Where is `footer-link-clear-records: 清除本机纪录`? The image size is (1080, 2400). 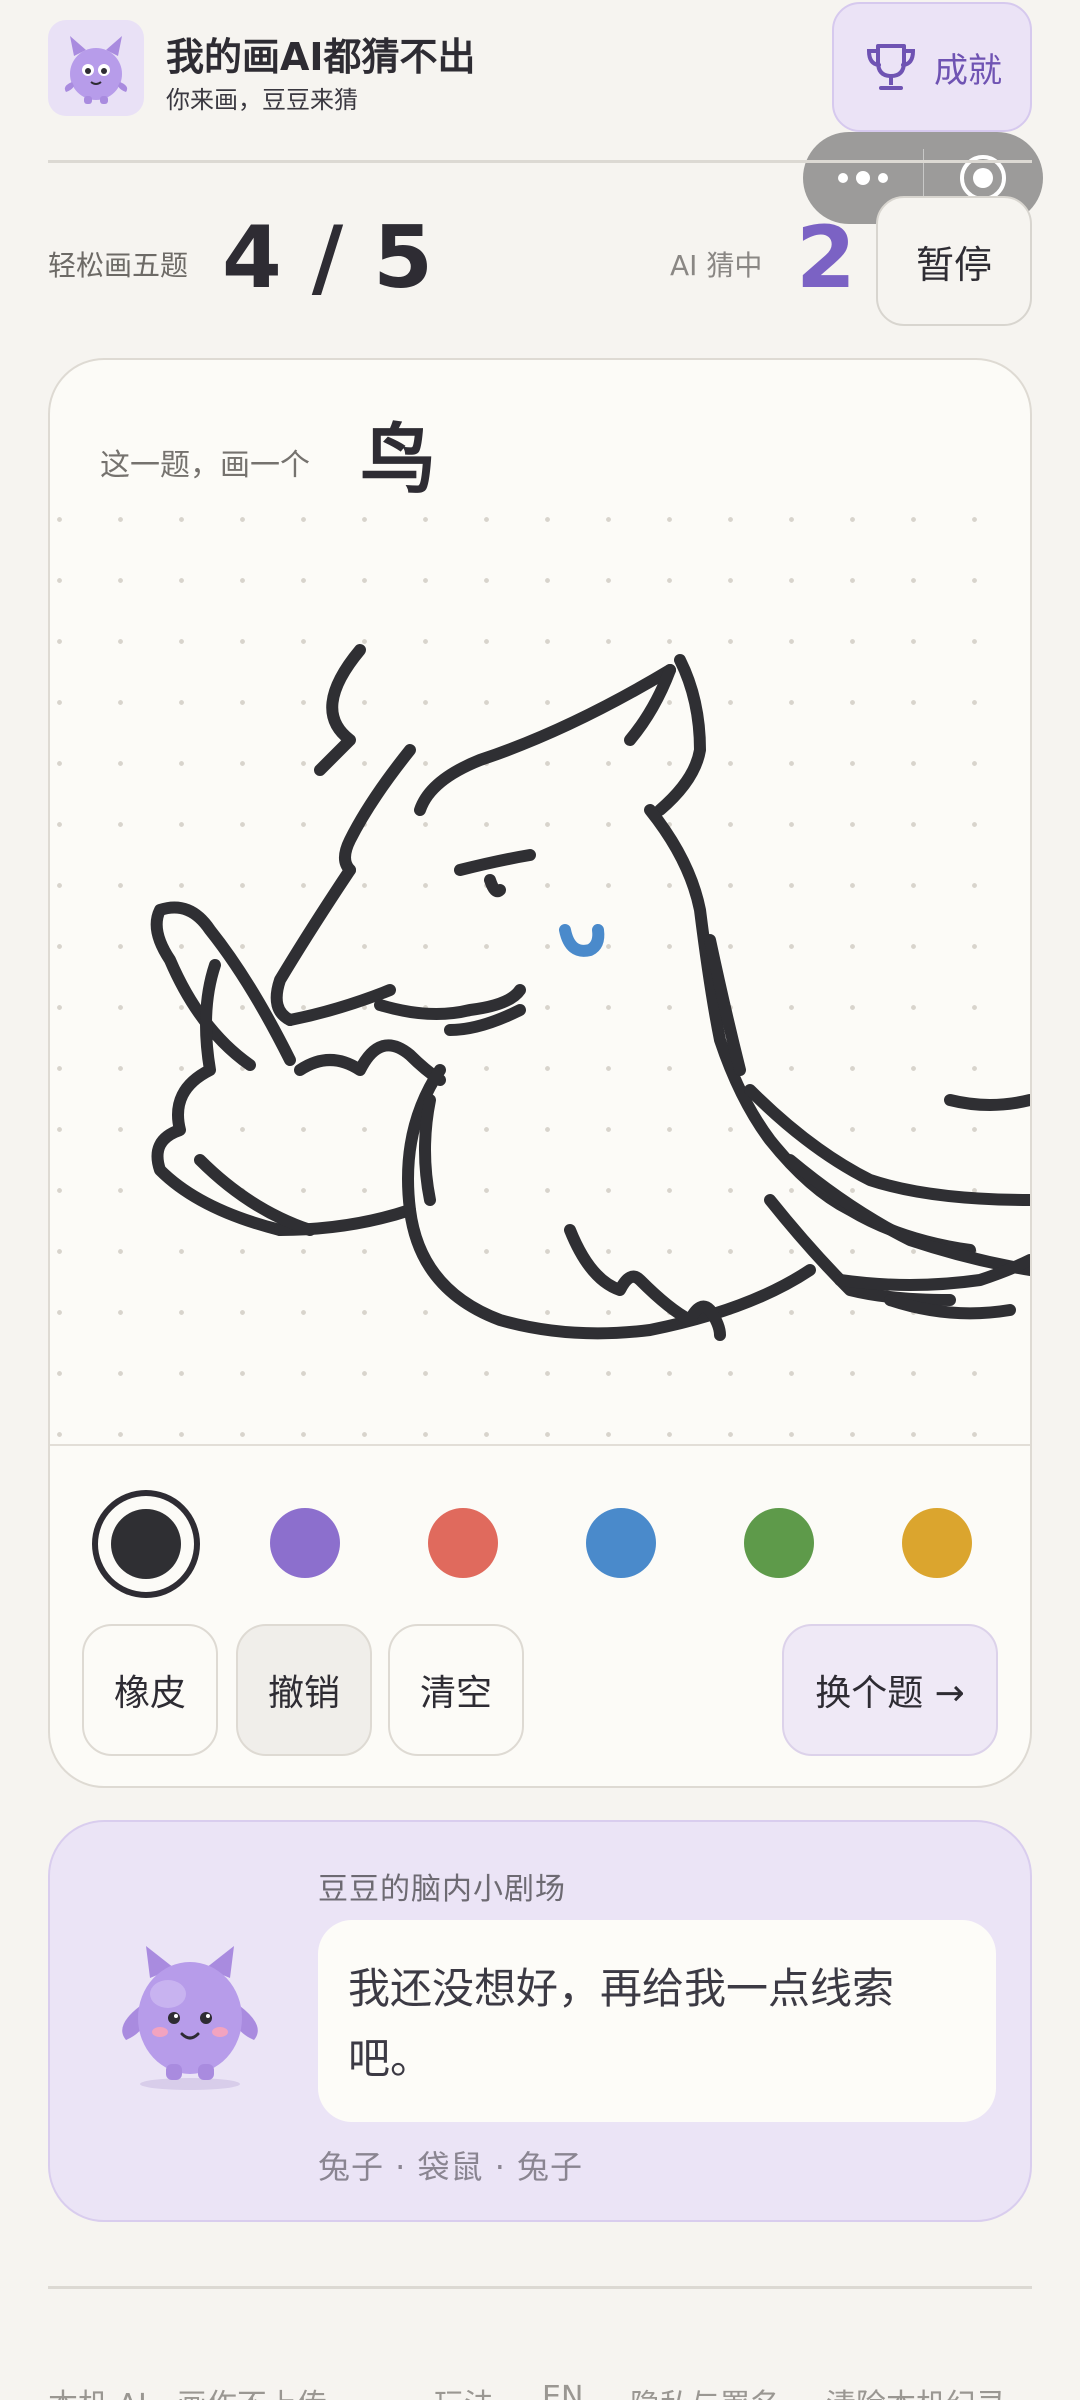
footer-link-clear-records: 清除本机纪录 is located at coordinates (916, 2390).